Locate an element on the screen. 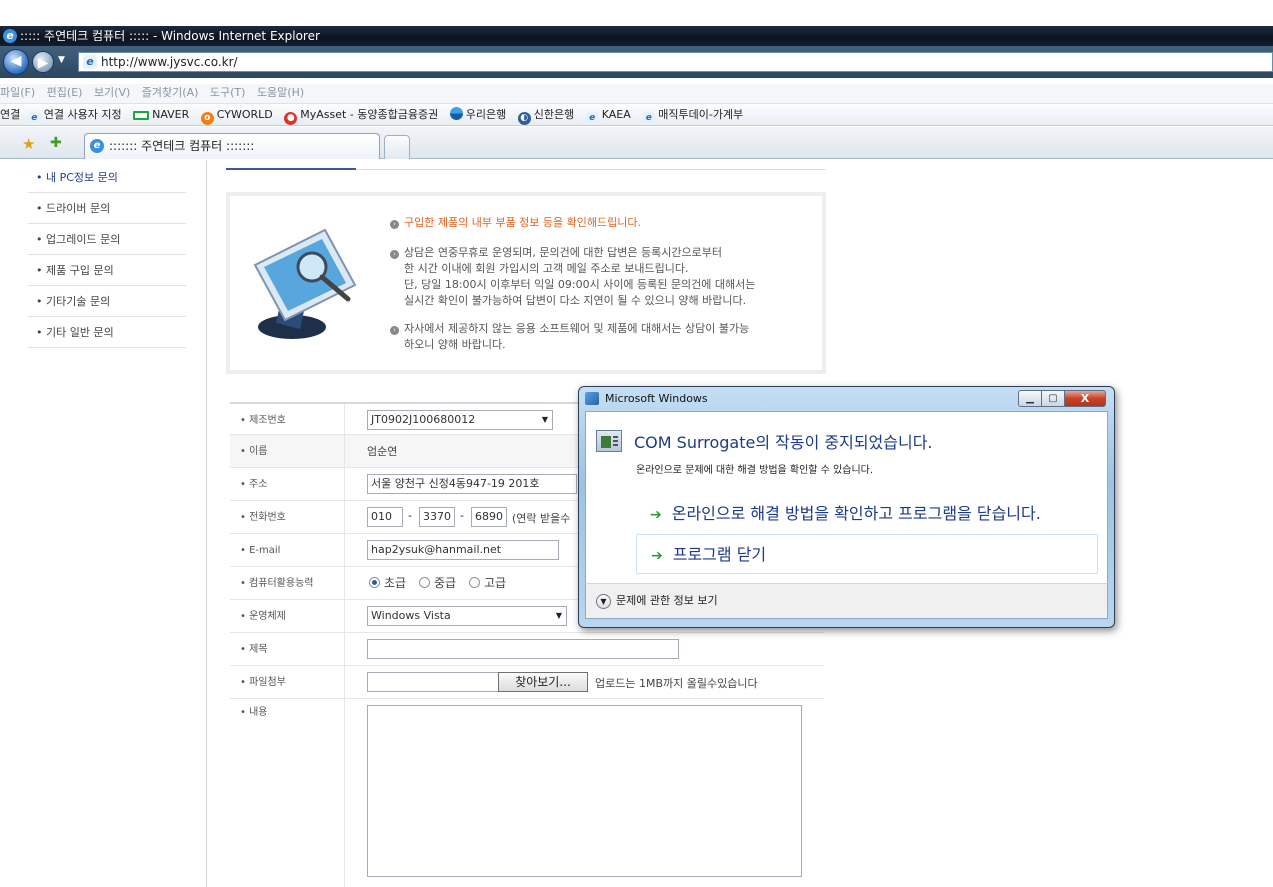 The image size is (1273, 887). field-label: • 제조번호 is located at coordinates (263, 420).